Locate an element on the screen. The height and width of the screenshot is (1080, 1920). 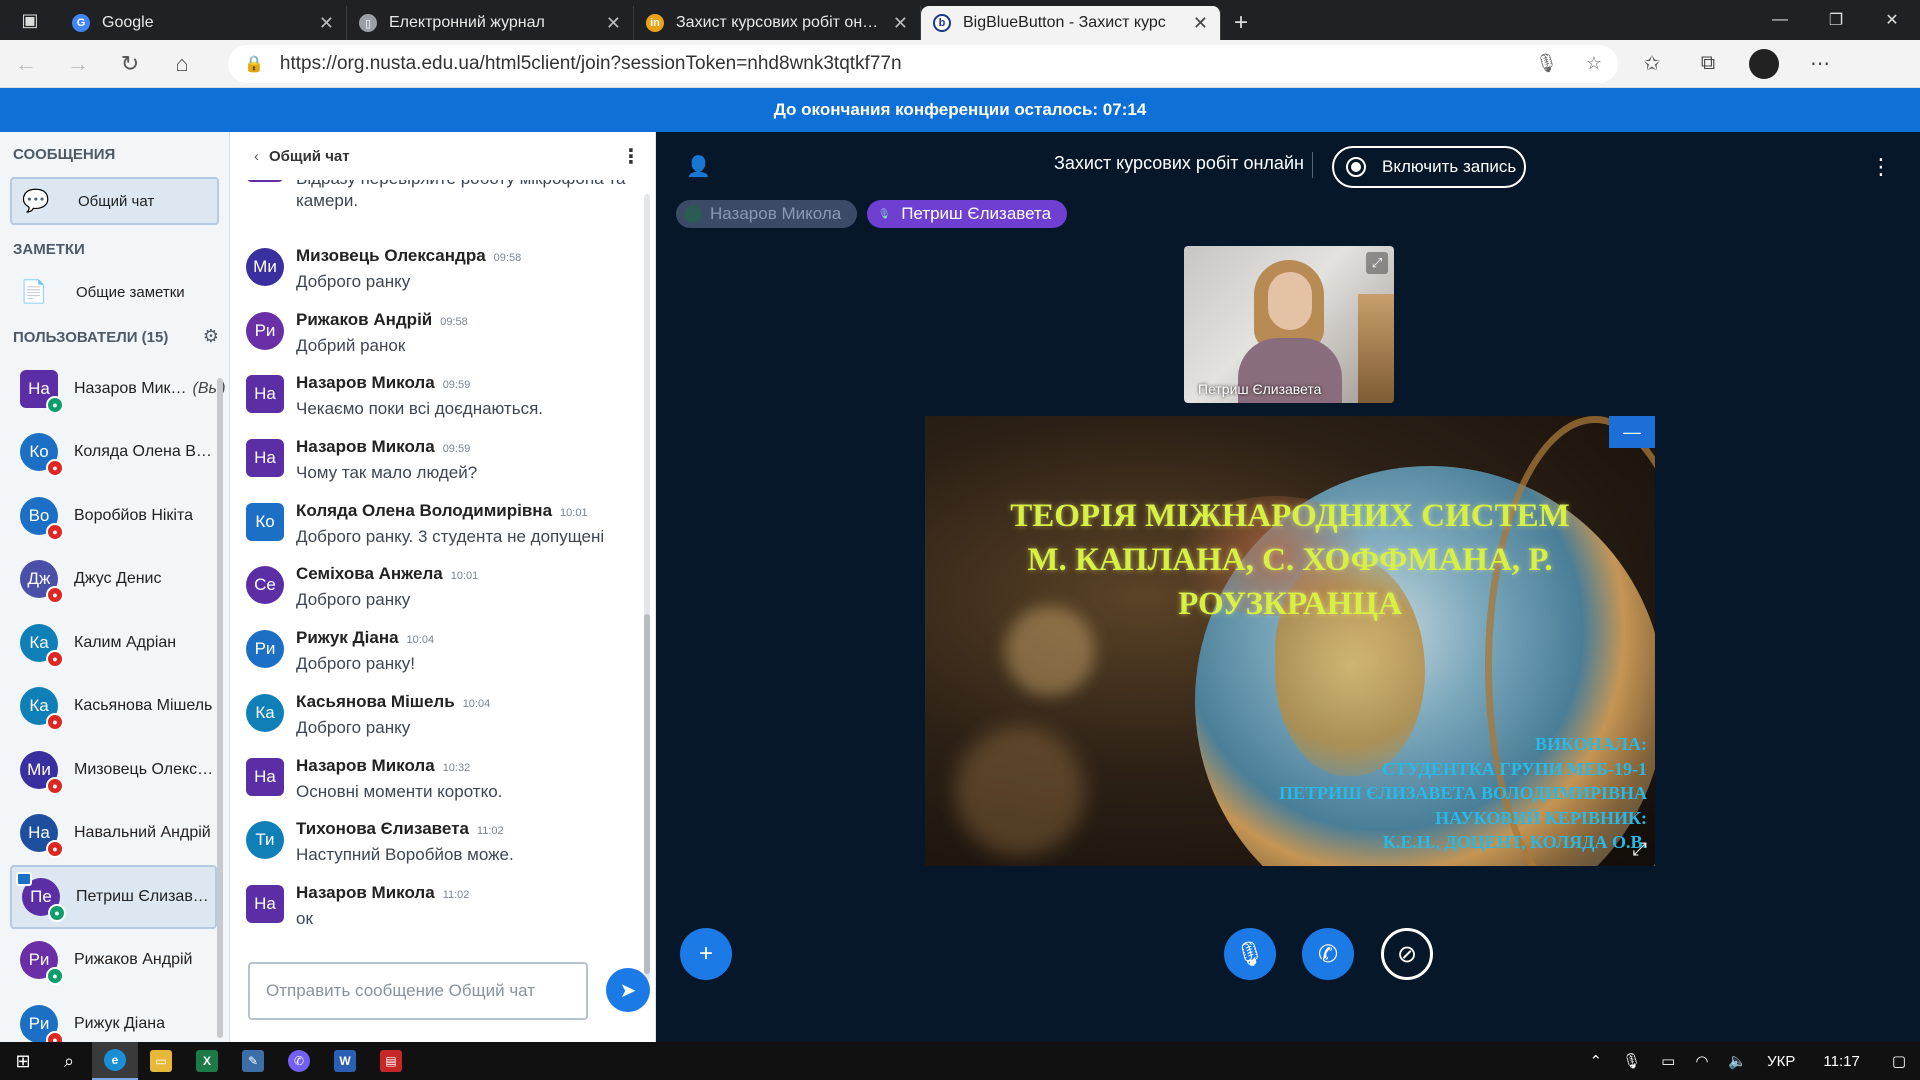
record-label: Включить запись is located at coordinates (1449, 166).